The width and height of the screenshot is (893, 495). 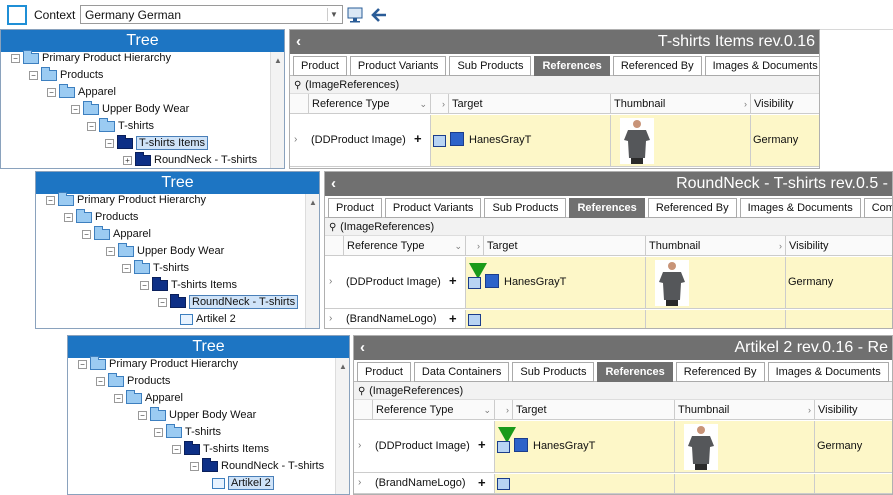 What do you see at coordinates (228, 302) in the screenshot?
I see `tree-node-selected: − RoundNeck - T-shirts` at bounding box center [228, 302].